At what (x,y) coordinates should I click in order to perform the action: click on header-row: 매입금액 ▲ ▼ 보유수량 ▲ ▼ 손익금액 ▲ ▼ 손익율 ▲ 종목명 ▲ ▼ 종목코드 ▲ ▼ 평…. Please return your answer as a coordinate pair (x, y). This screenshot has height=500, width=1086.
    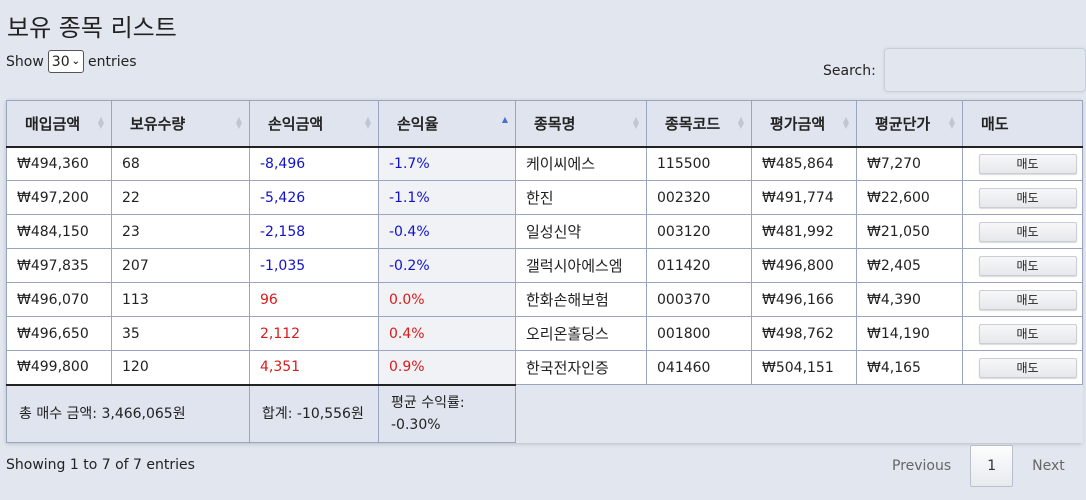
    Looking at the image, I should click on (544, 124).